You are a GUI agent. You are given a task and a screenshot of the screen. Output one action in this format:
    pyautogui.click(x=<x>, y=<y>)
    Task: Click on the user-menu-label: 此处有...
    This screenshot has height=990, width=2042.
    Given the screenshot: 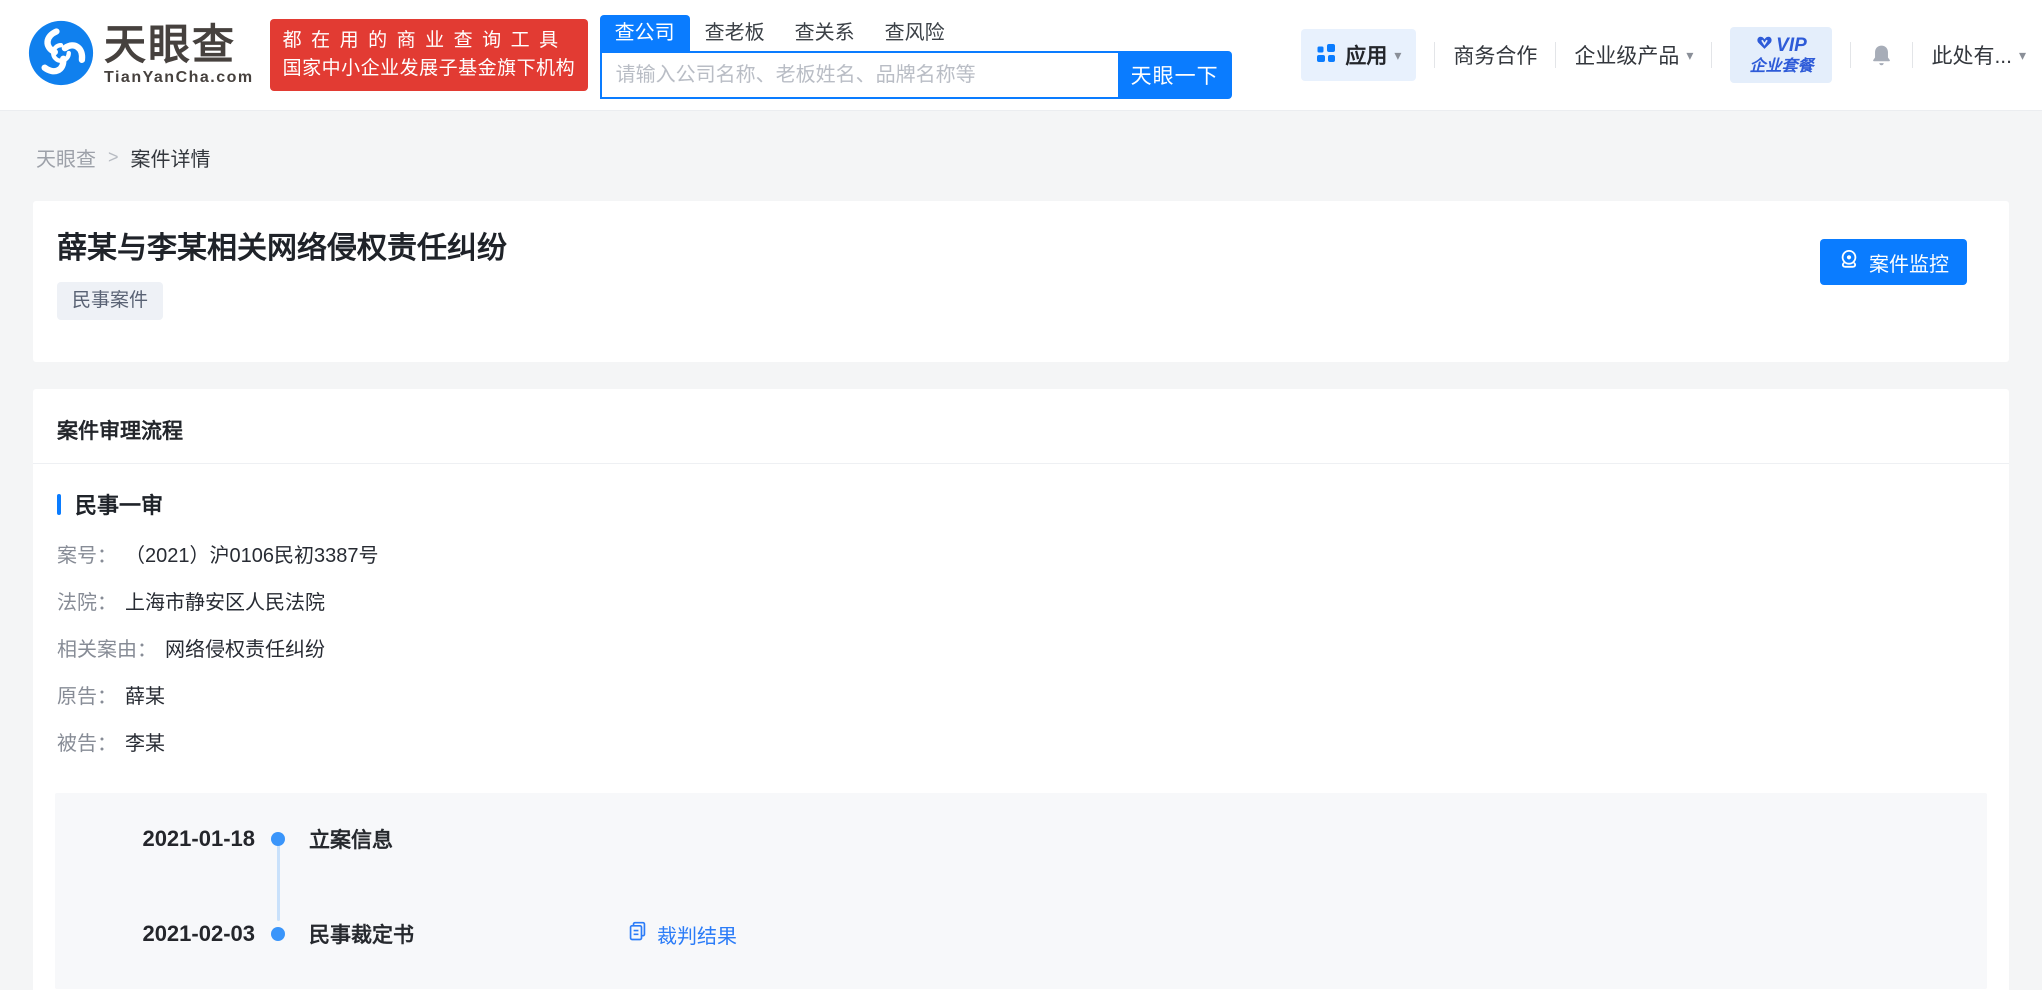 What is the action you would take?
    pyautogui.click(x=1971, y=56)
    